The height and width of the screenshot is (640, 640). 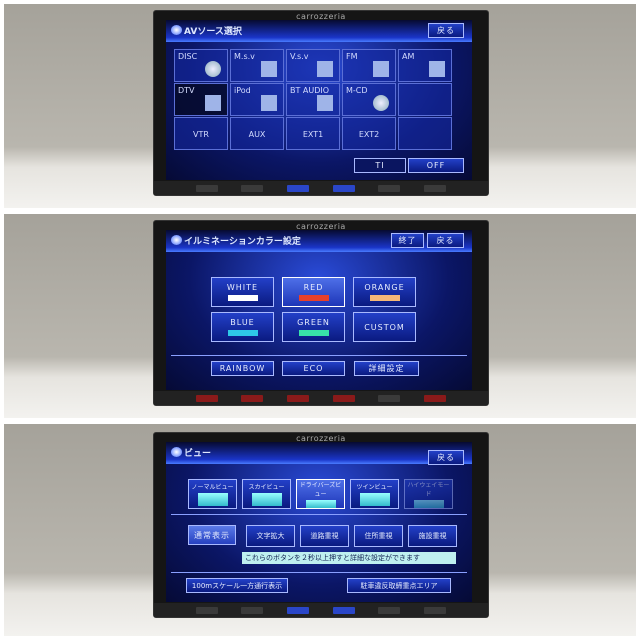 I want to click on view-mode-label: ノーマルビュー, so click(x=212, y=487).